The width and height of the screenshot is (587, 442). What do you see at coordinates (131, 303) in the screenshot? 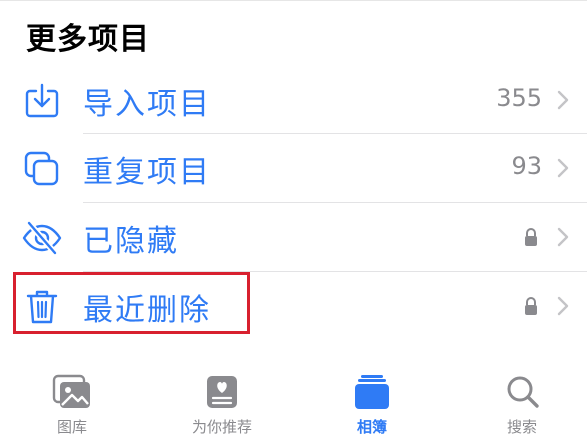
I see `highlight-annotation-box` at bounding box center [131, 303].